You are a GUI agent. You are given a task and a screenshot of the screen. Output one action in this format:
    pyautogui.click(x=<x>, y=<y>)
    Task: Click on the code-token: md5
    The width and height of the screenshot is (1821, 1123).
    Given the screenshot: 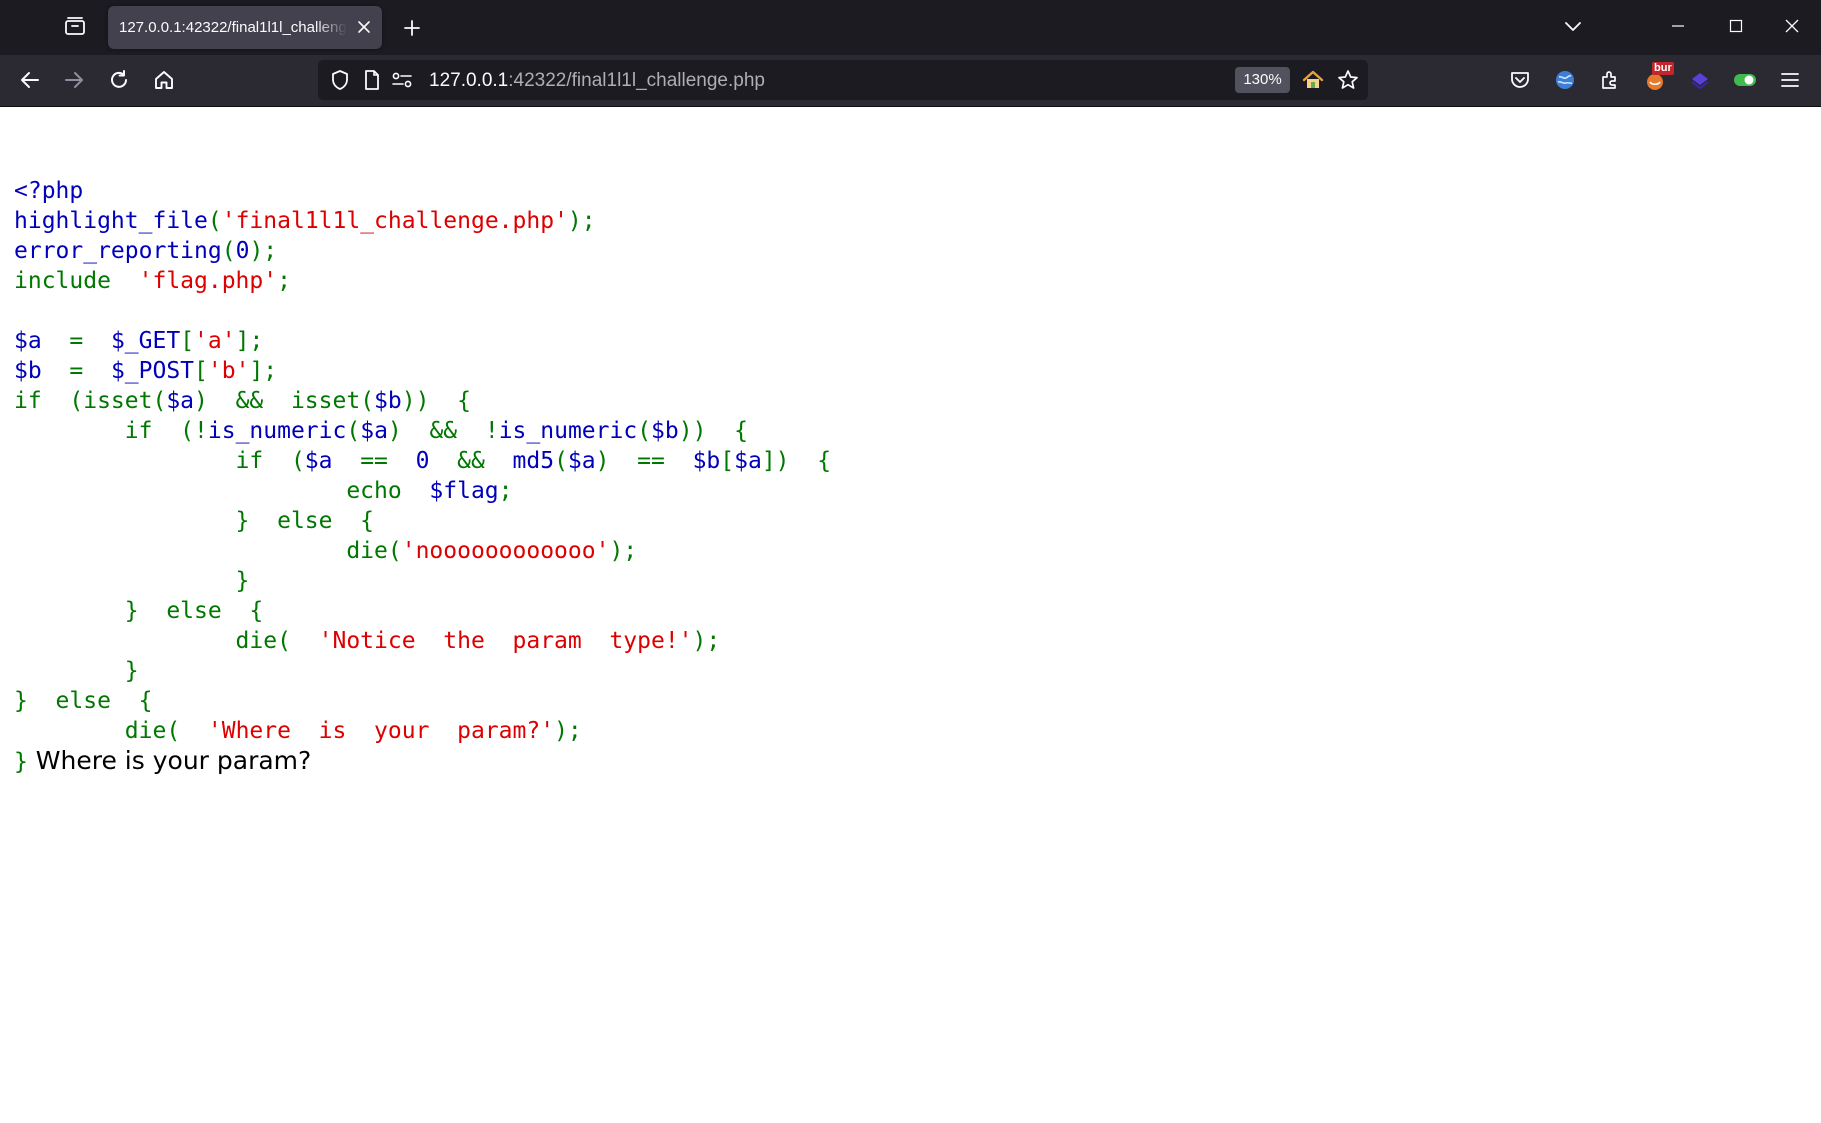 What is the action you would take?
    pyautogui.click(x=533, y=461)
    